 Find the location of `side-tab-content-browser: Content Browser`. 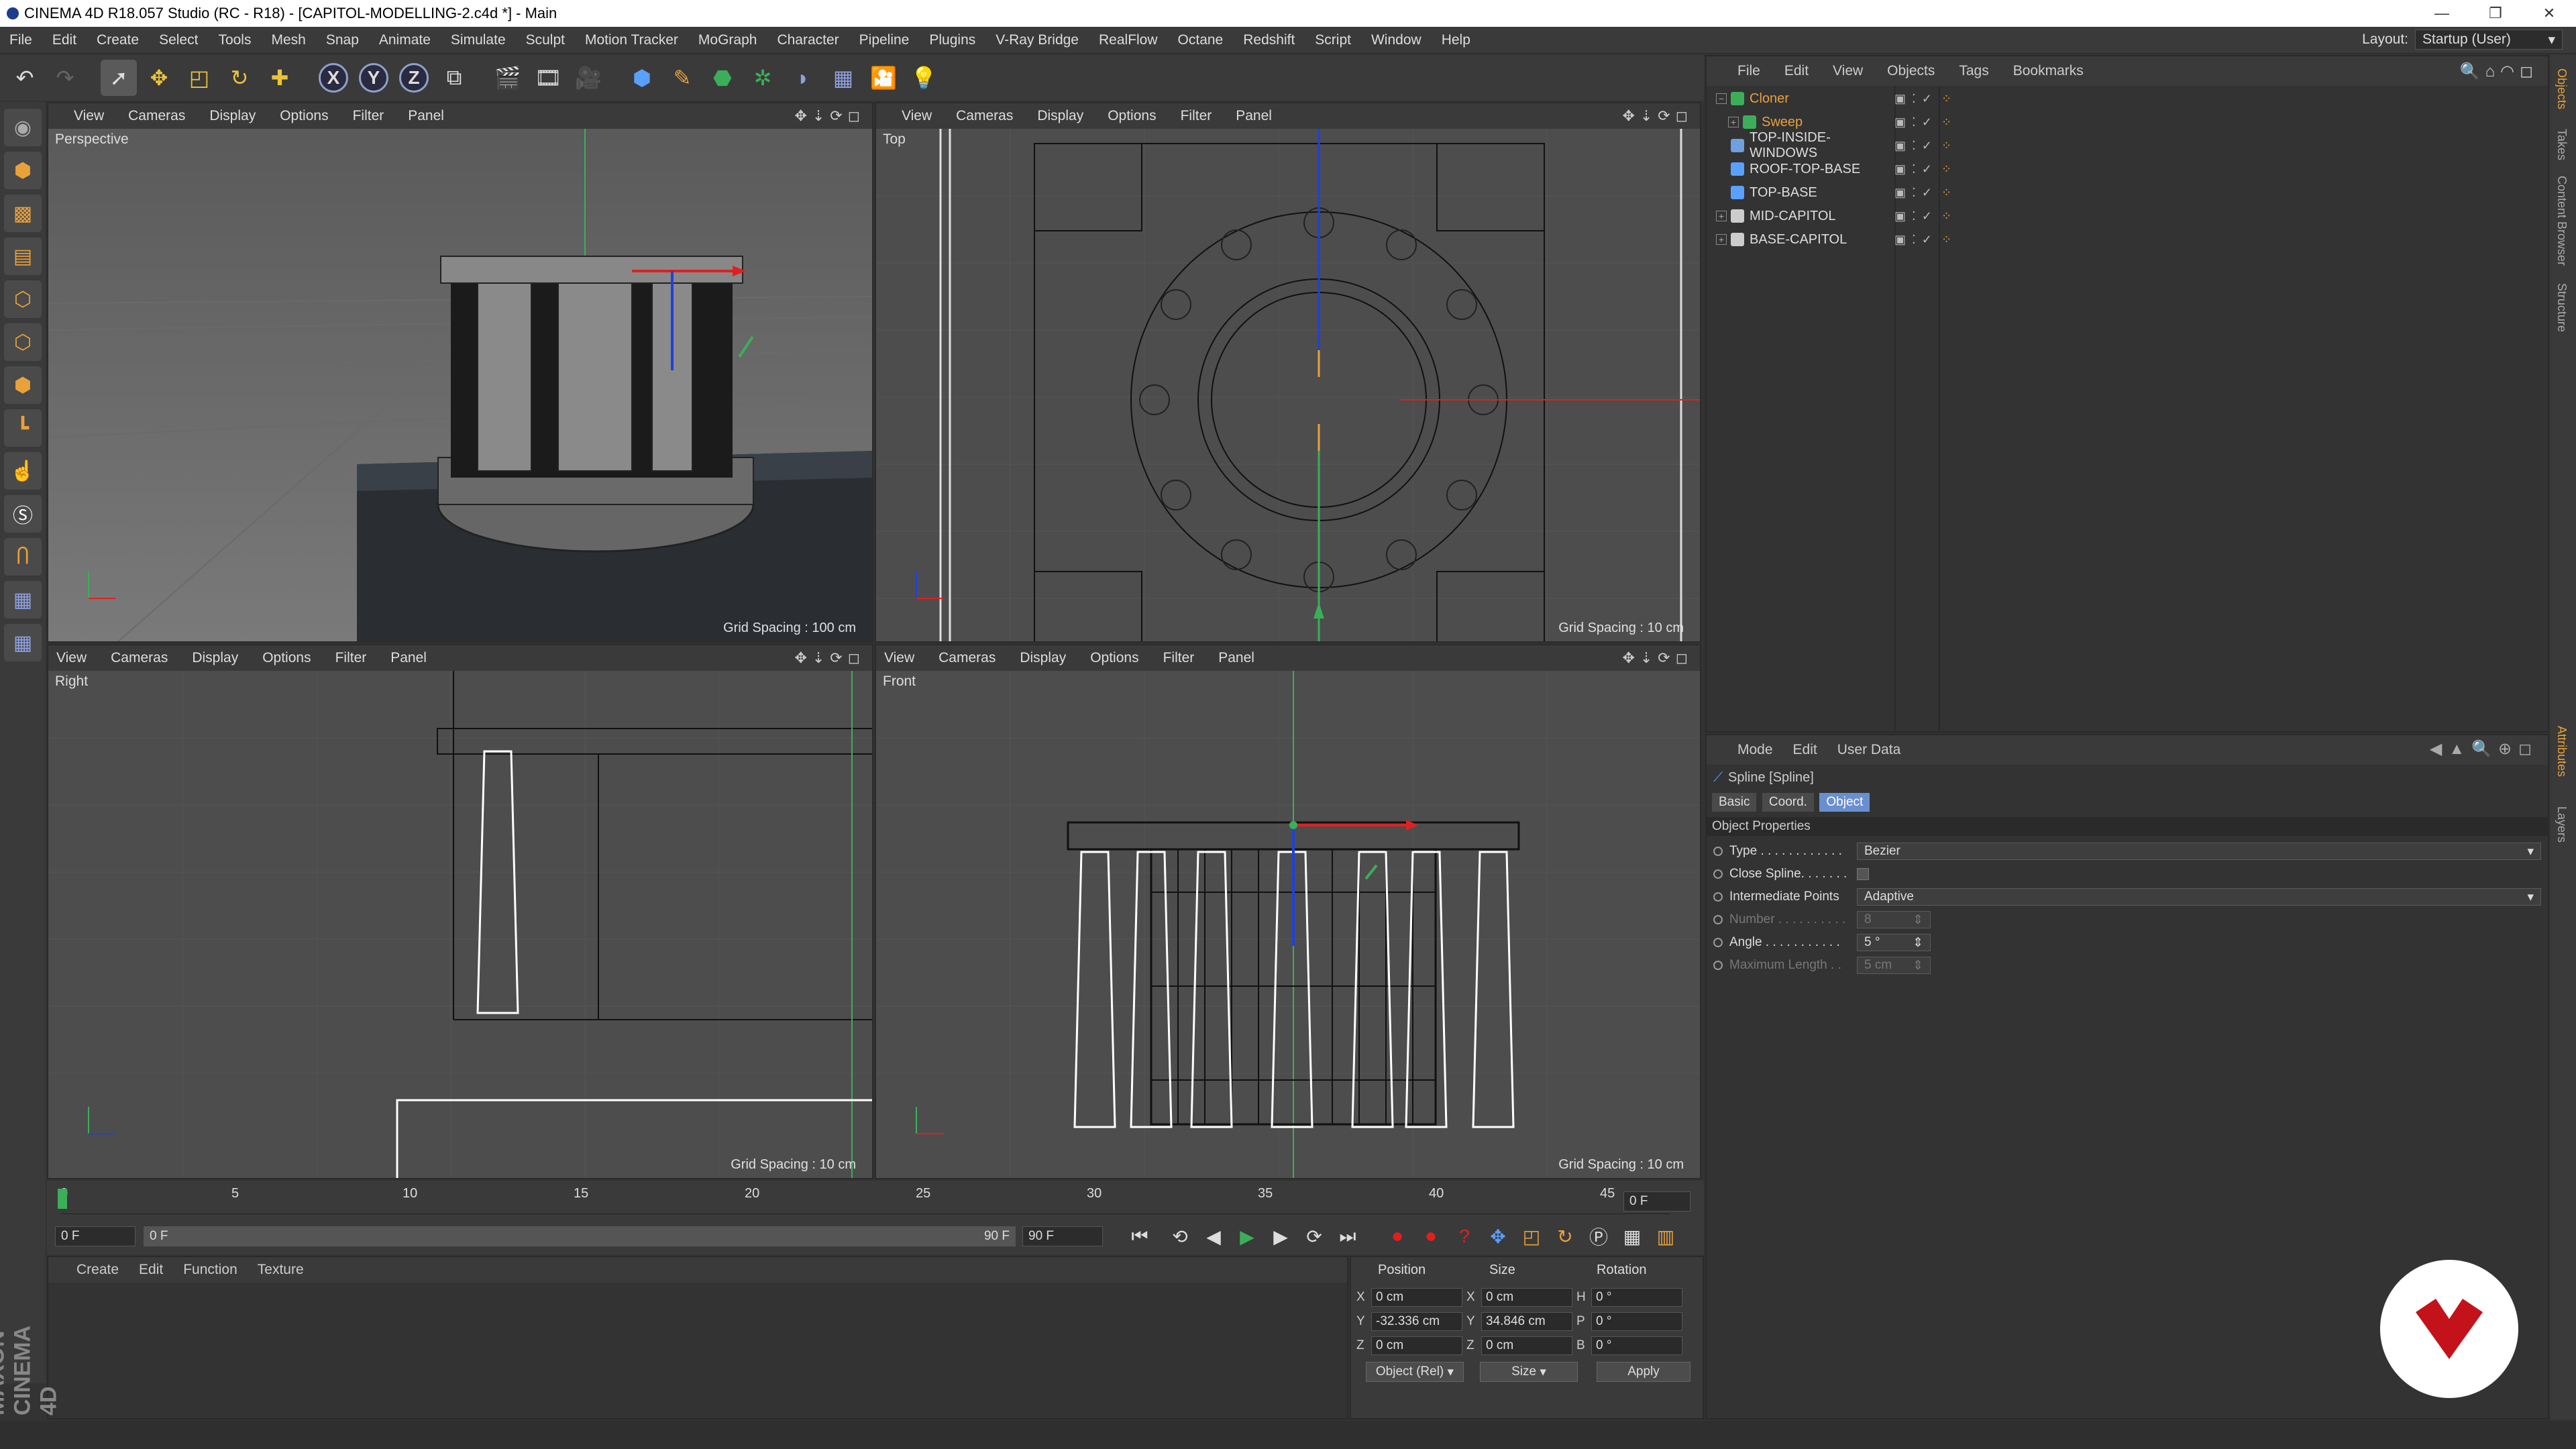

side-tab-content-browser: Content Browser is located at coordinates (2562, 221).